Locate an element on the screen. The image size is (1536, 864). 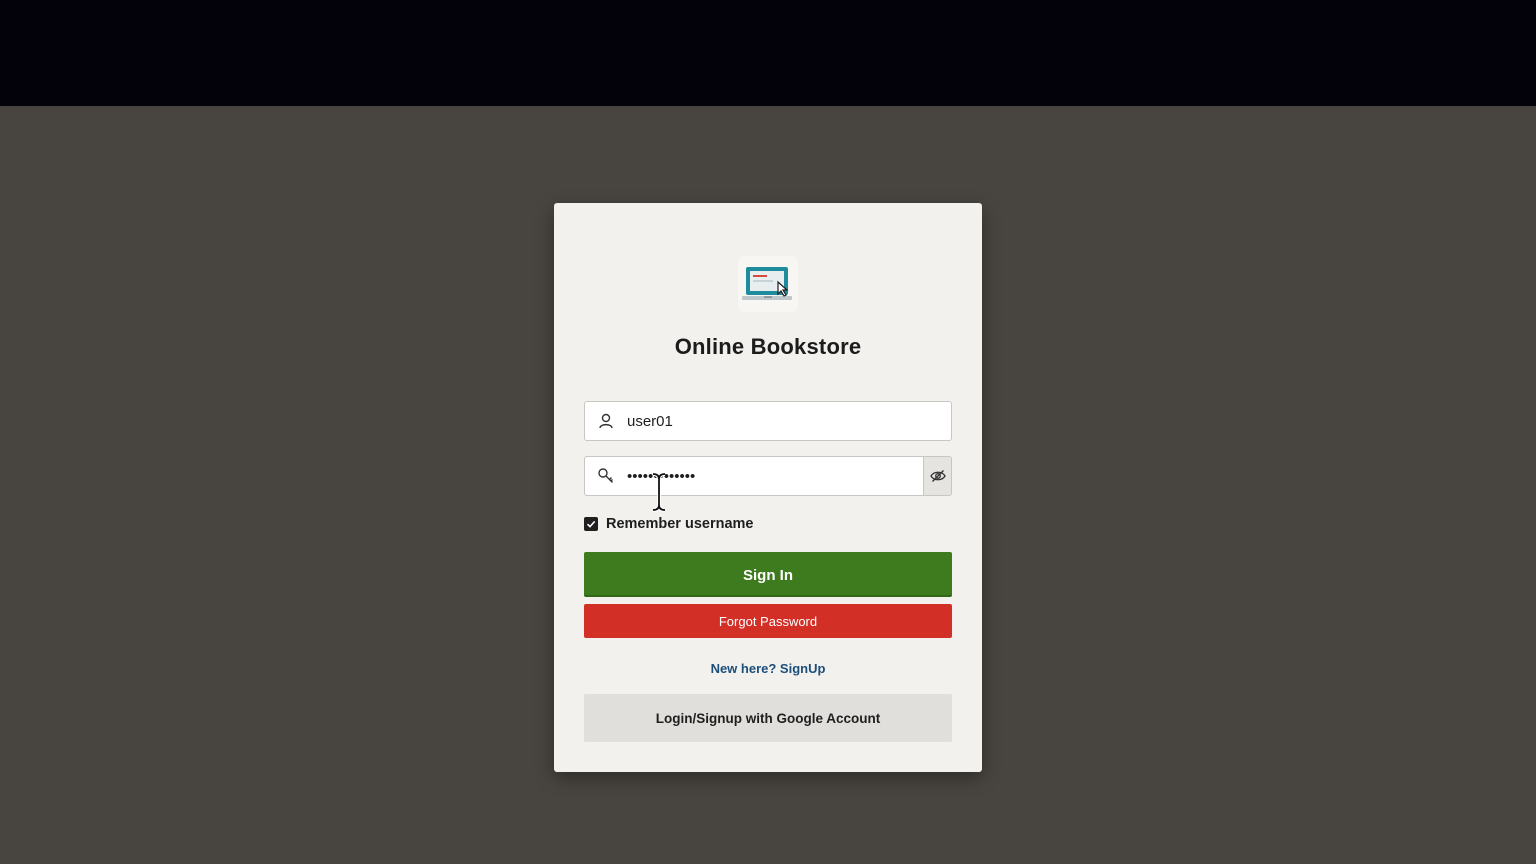
password-field is located at coordinates (754, 476).